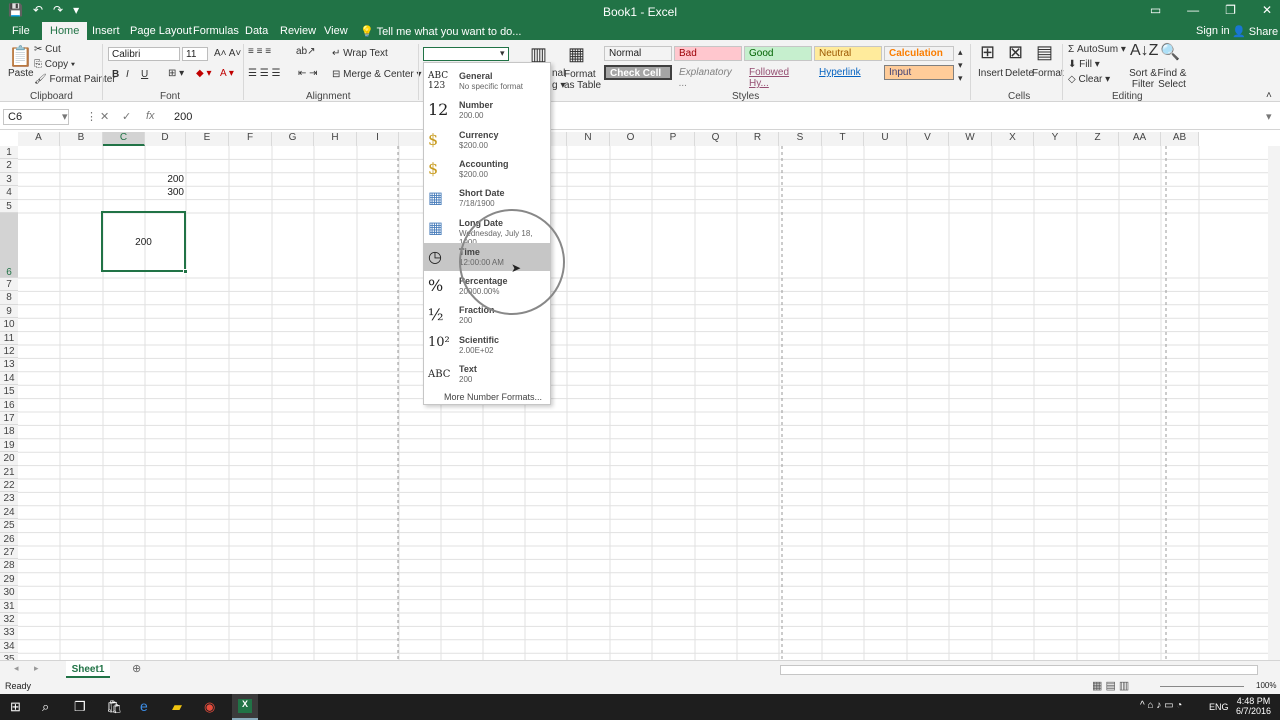 The image size is (1280, 720). Describe the element at coordinates (16, 668) in the screenshot. I see `prev-sheet-icon: ◂` at that location.